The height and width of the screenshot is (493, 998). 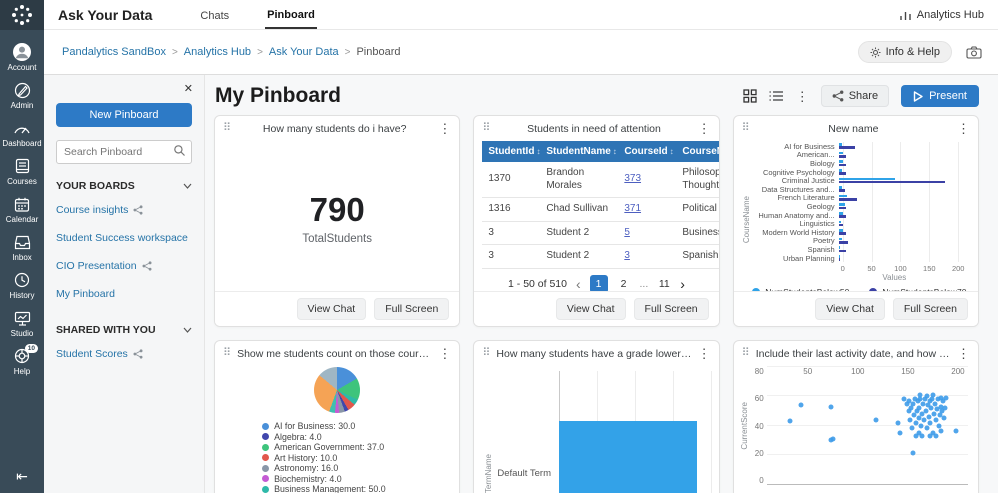 What do you see at coordinates (22, 210) in the screenshot?
I see `sidebar-item-calendar: Calendar` at bounding box center [22, 210].